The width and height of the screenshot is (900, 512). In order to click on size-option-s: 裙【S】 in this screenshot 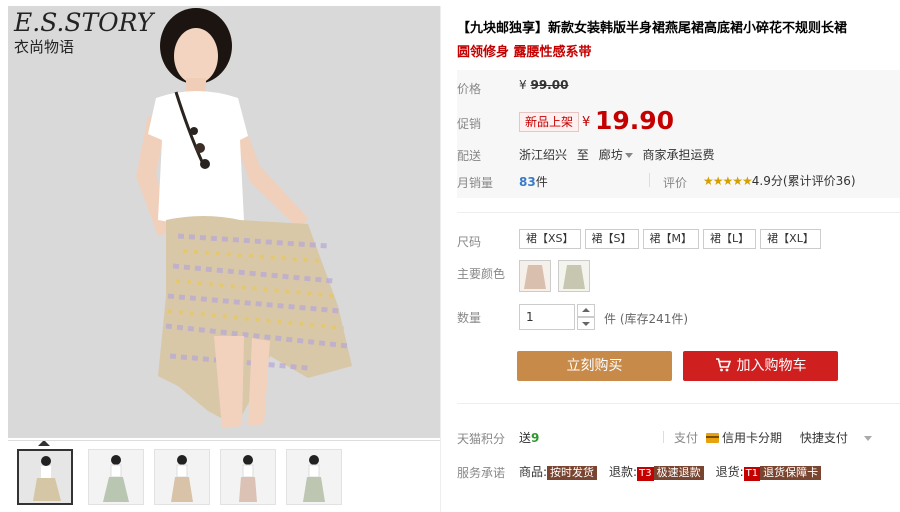, I will do `click(611, 239)`.